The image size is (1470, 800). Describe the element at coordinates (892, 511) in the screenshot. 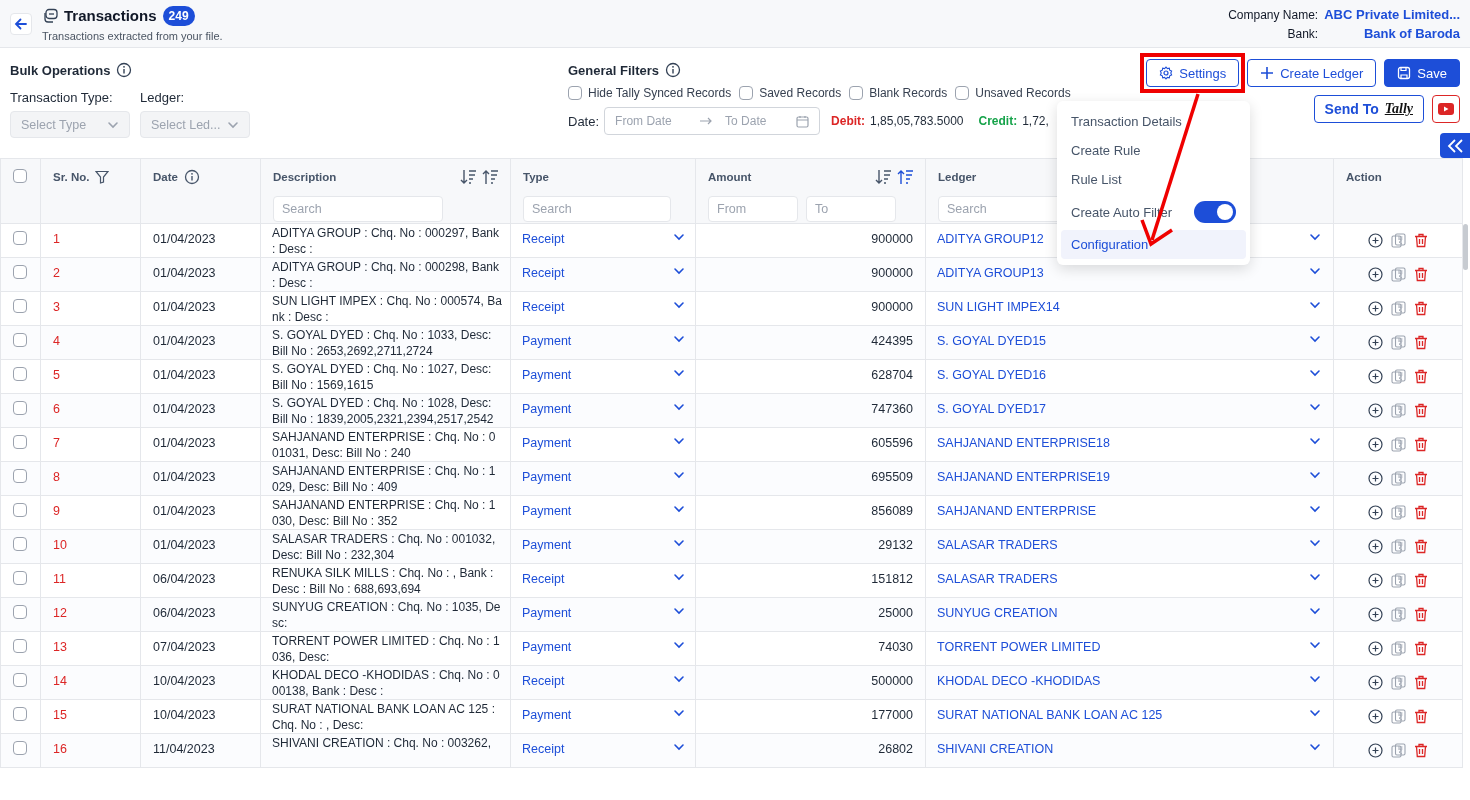

I see `amount-cell-text: 856089` at that location.